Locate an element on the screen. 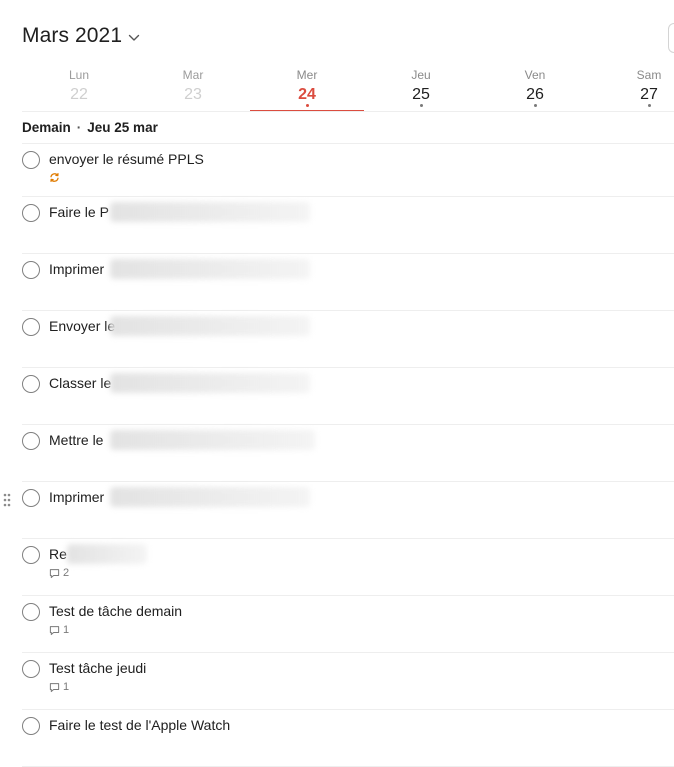  task-meta is located at coordinates (56, 177).